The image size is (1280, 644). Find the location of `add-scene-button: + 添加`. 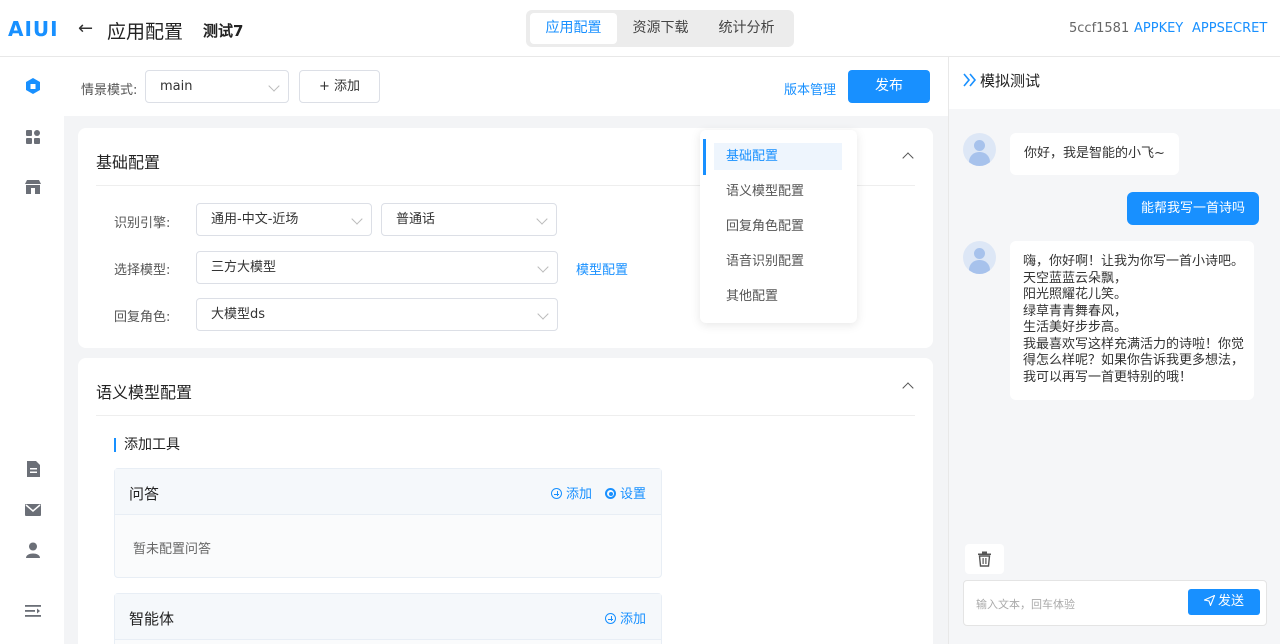

add-scene-button: + 添加 is located at coordinates (339, 86).